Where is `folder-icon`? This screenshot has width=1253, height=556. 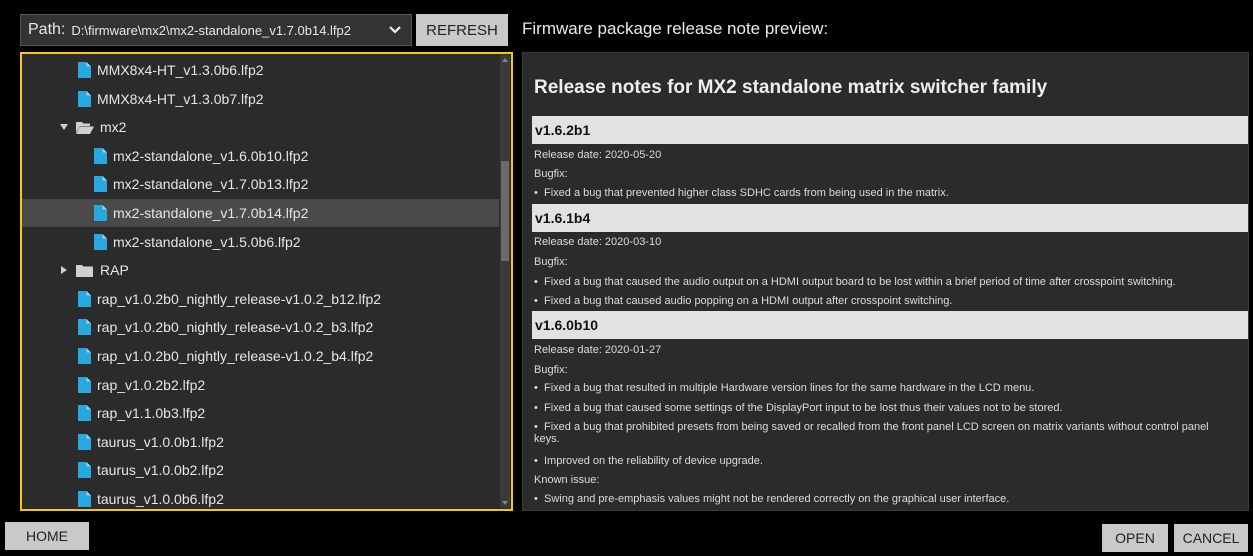
folder-icon is located at coordinates (84, 270).